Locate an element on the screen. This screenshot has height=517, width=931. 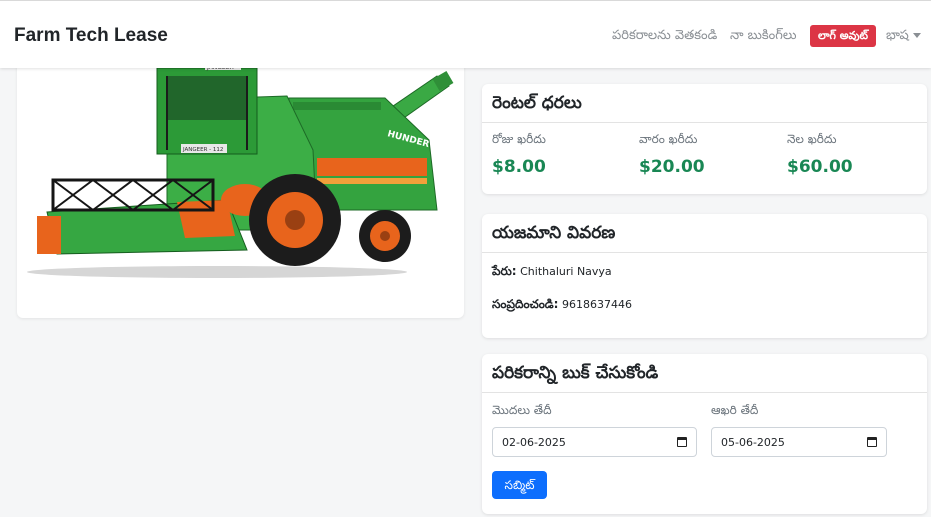
owner-name-label: పేరు: is located at coordinates (504, 271).